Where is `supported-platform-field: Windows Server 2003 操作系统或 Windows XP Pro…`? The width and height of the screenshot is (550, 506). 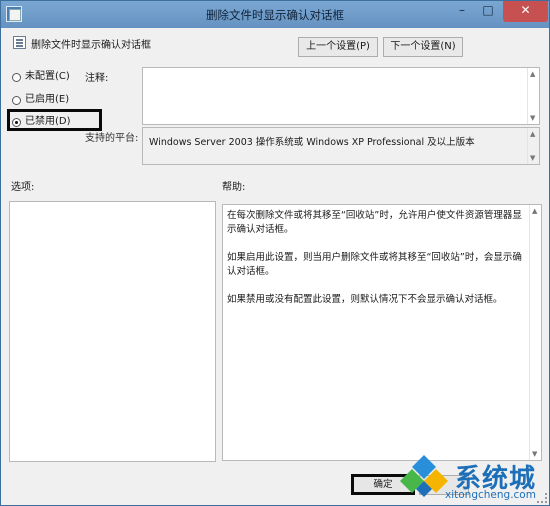
supported-platform-field: Windows Server 2003 操作系统或 Windows XP Pro… is located at coordinates (341, 146).